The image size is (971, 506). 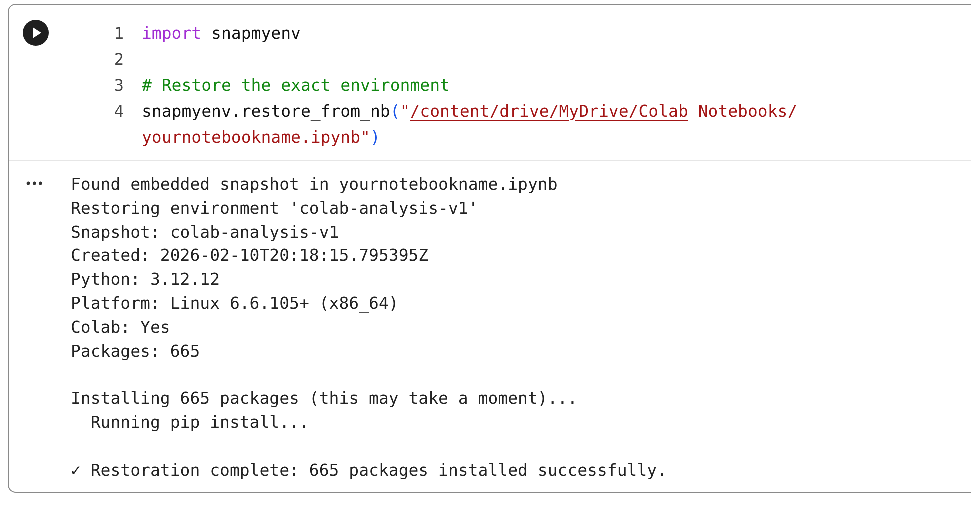 I want to click on output-line: ✓ Restoration complete: 665 packages installed successfully., so click(x=369, y=471).